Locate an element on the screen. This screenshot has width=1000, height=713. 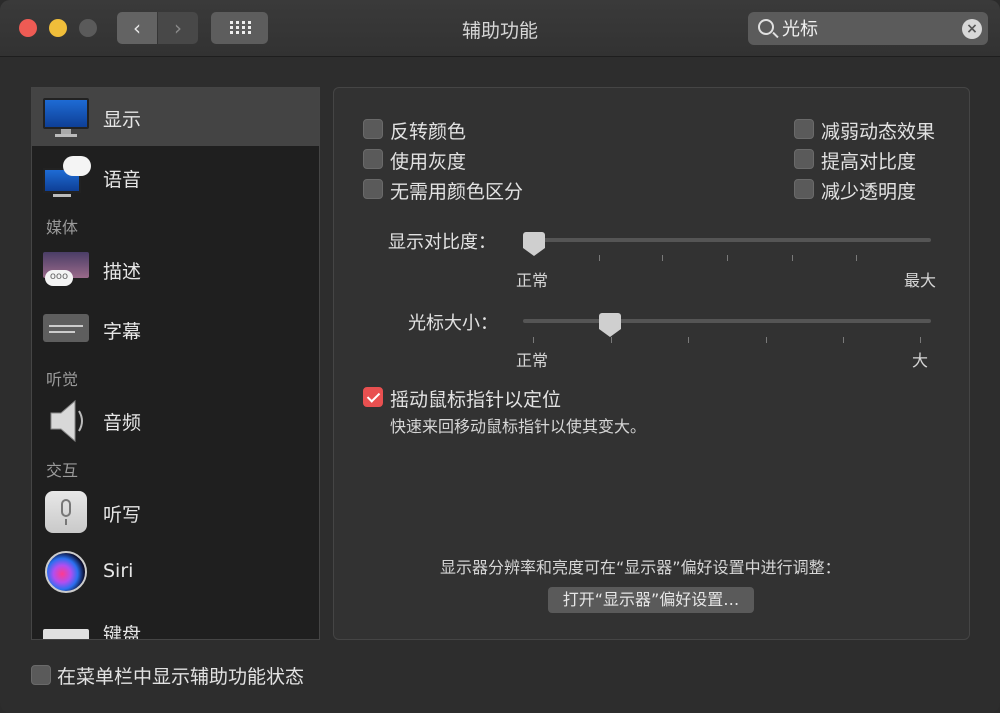
reduce-motion-checkbox is located at coordinates (804, 129).